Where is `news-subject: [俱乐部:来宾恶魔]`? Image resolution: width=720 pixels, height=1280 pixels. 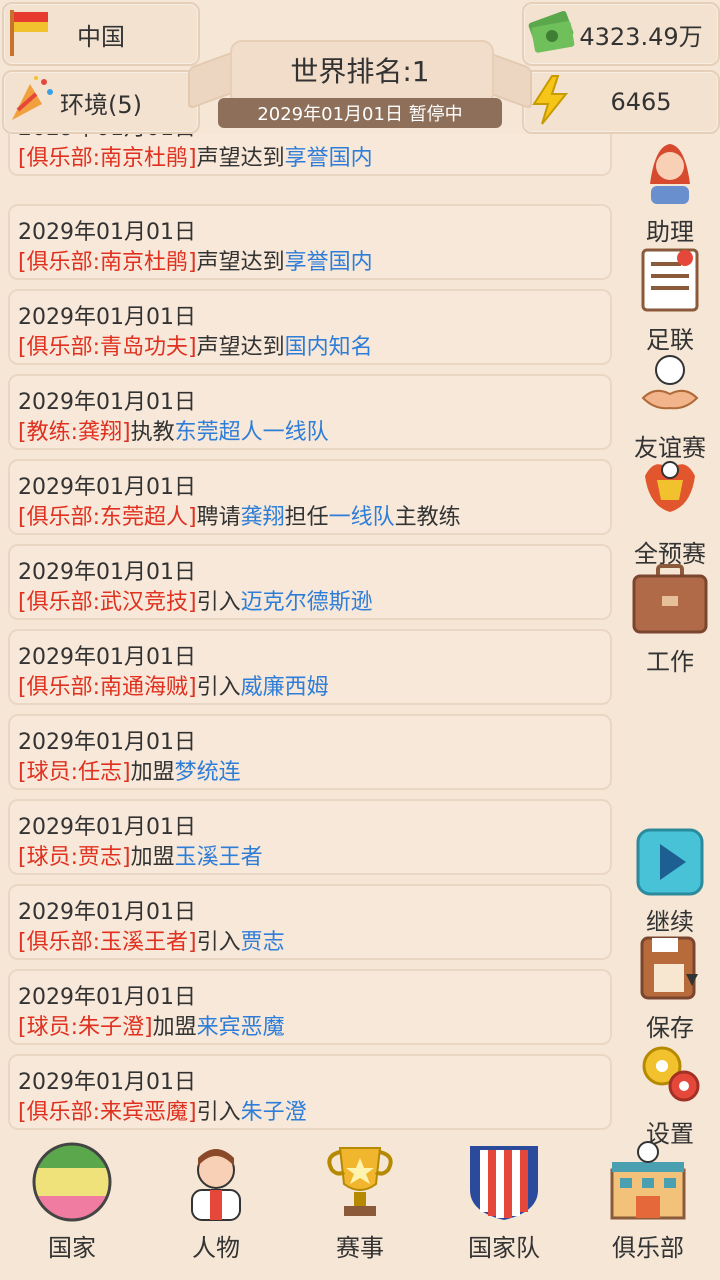
news-subject: [俱乐部:来宾恶魔] is located at coordinates (107, 1112).